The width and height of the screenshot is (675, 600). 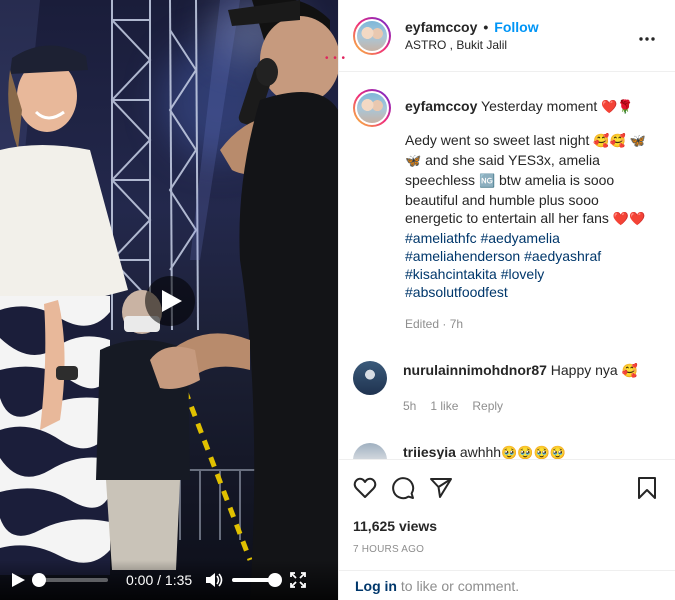 What do you see at coordinates (410, 406) in the screenshot?
I see `comment-age: 5h` at bounding box center [410, 406].